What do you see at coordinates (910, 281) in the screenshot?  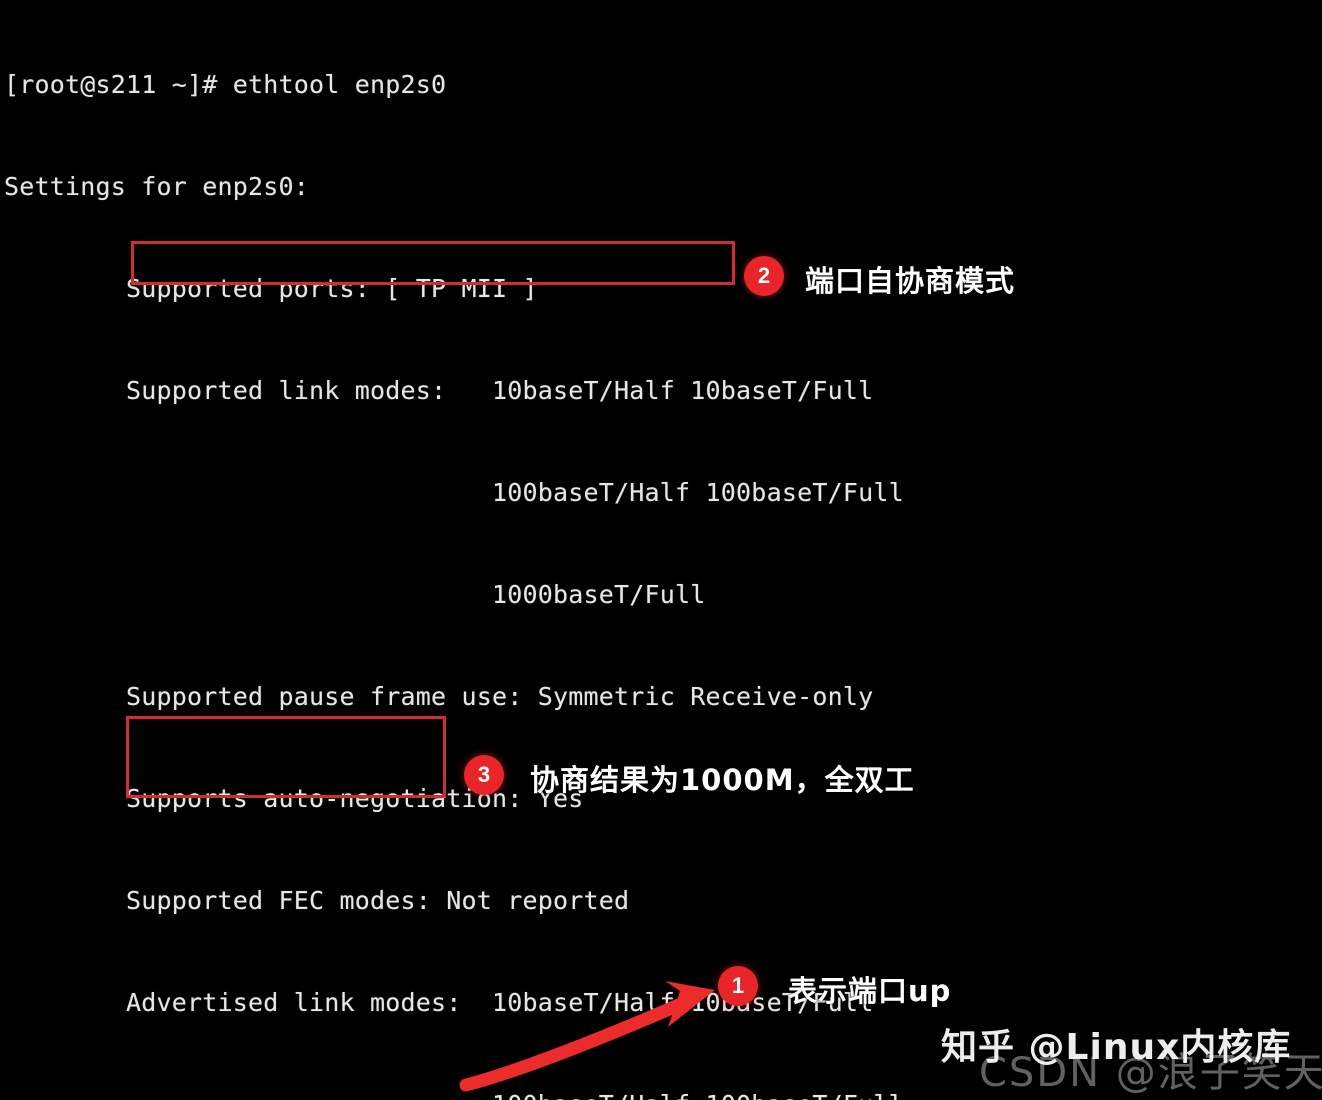 I see `annotation-caption-2: 端口自协商模式` at bounding box center [910, 281].